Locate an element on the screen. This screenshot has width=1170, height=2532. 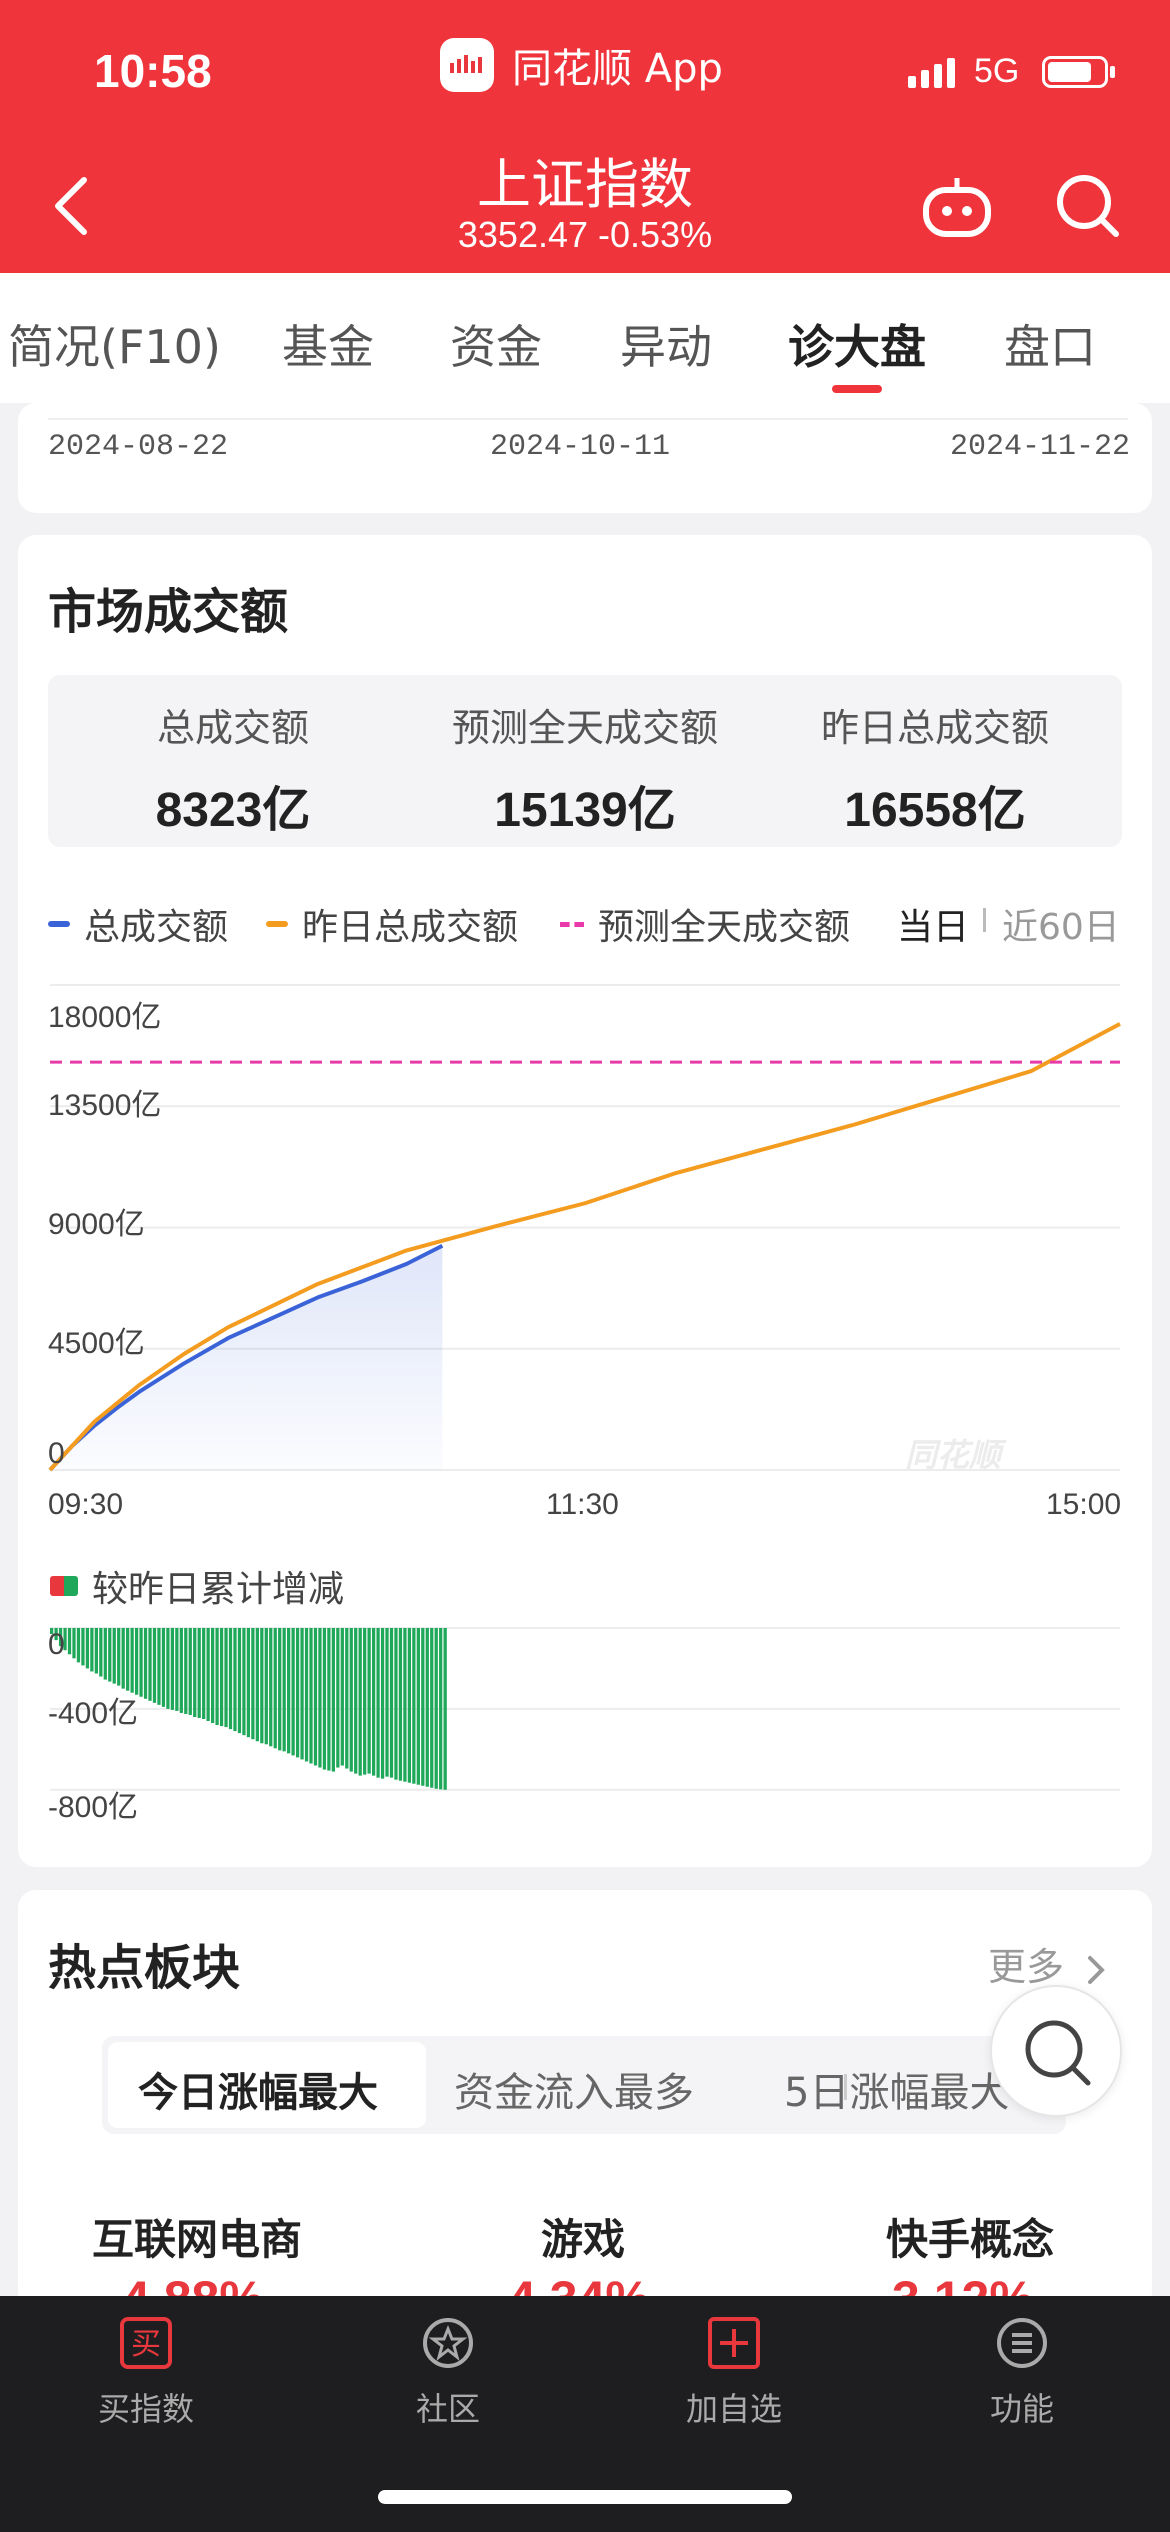
floating-search-button is located at coordinates (1056, 2051).